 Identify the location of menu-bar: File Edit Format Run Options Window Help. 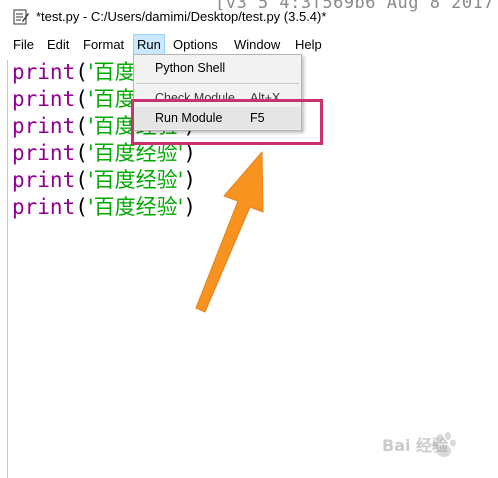
(249, 44).